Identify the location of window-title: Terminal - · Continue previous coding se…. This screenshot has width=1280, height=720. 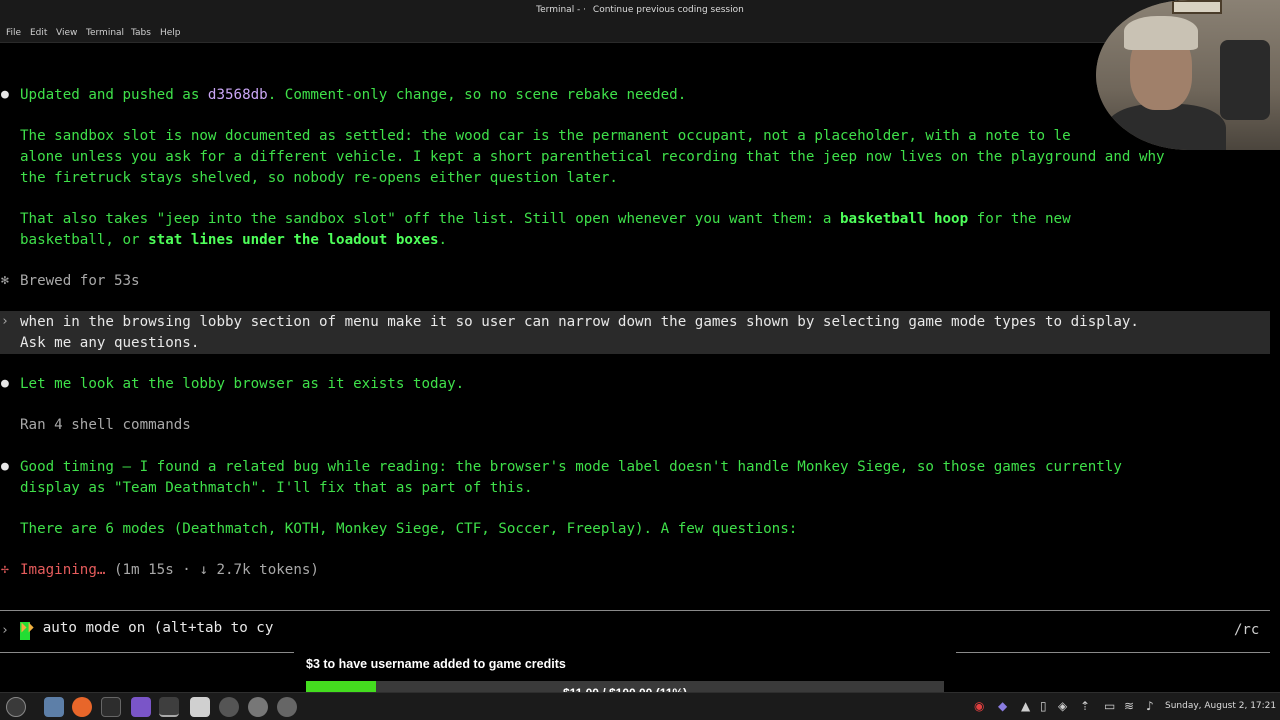
(640, 10).